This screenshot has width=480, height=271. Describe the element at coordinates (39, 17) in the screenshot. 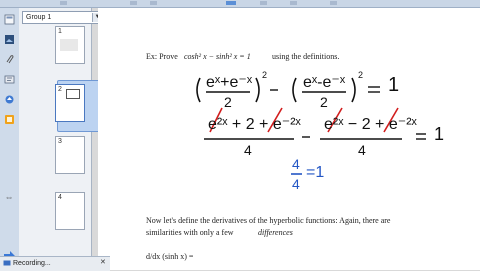

I see `group-select-label: Group 1` at that location.